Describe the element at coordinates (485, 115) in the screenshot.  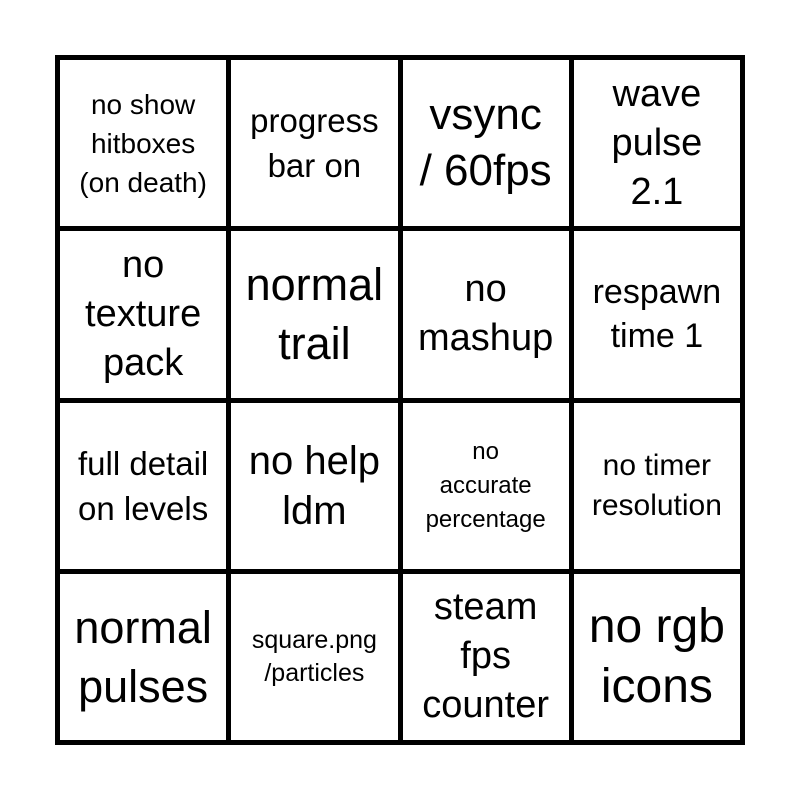
I see `cell-line: vsync` at that location.